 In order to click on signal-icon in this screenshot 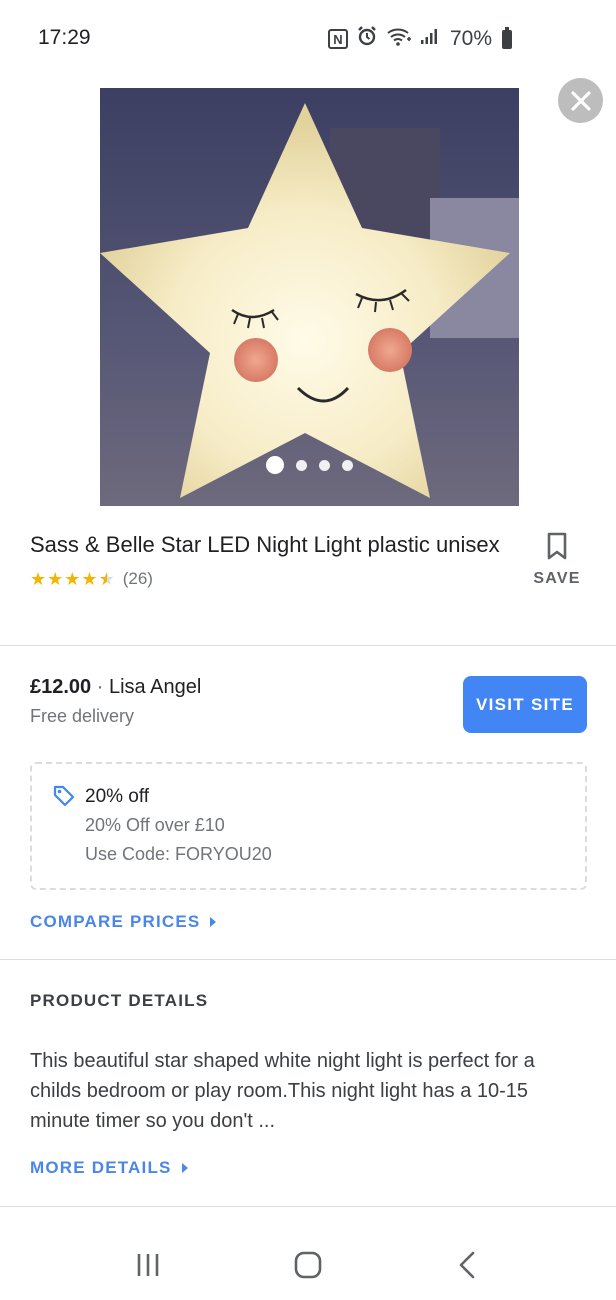, I will do `click(429, 39)`.